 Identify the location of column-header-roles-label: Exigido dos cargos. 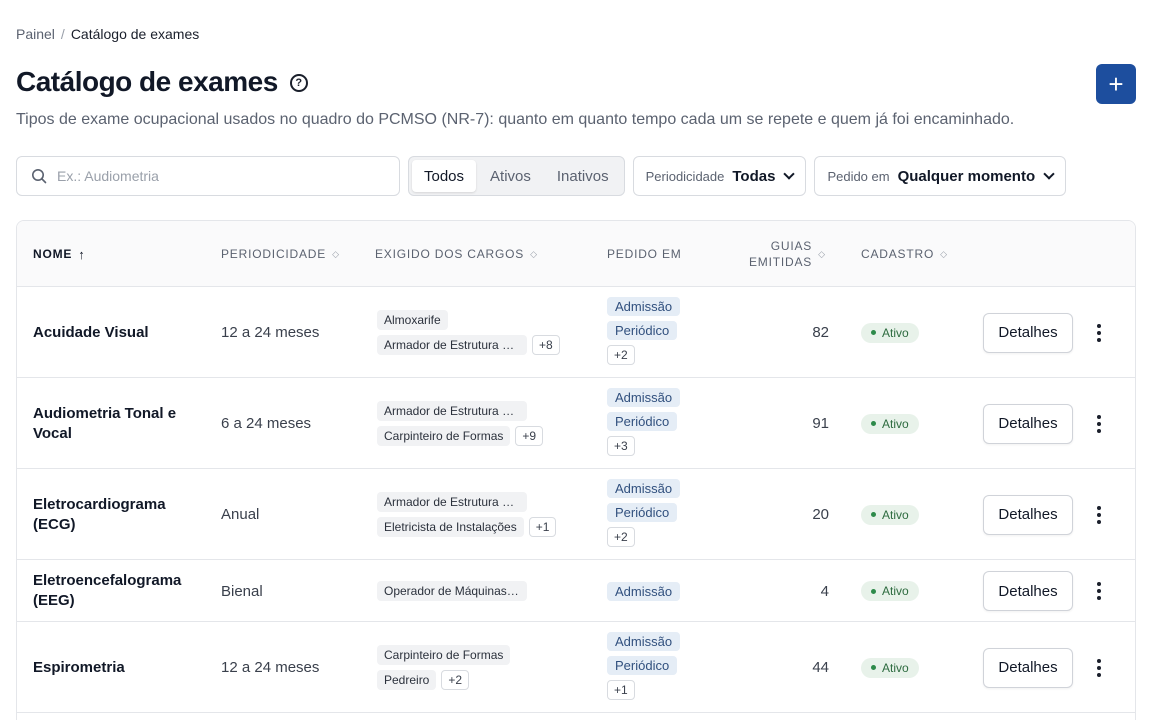
(450, 254).